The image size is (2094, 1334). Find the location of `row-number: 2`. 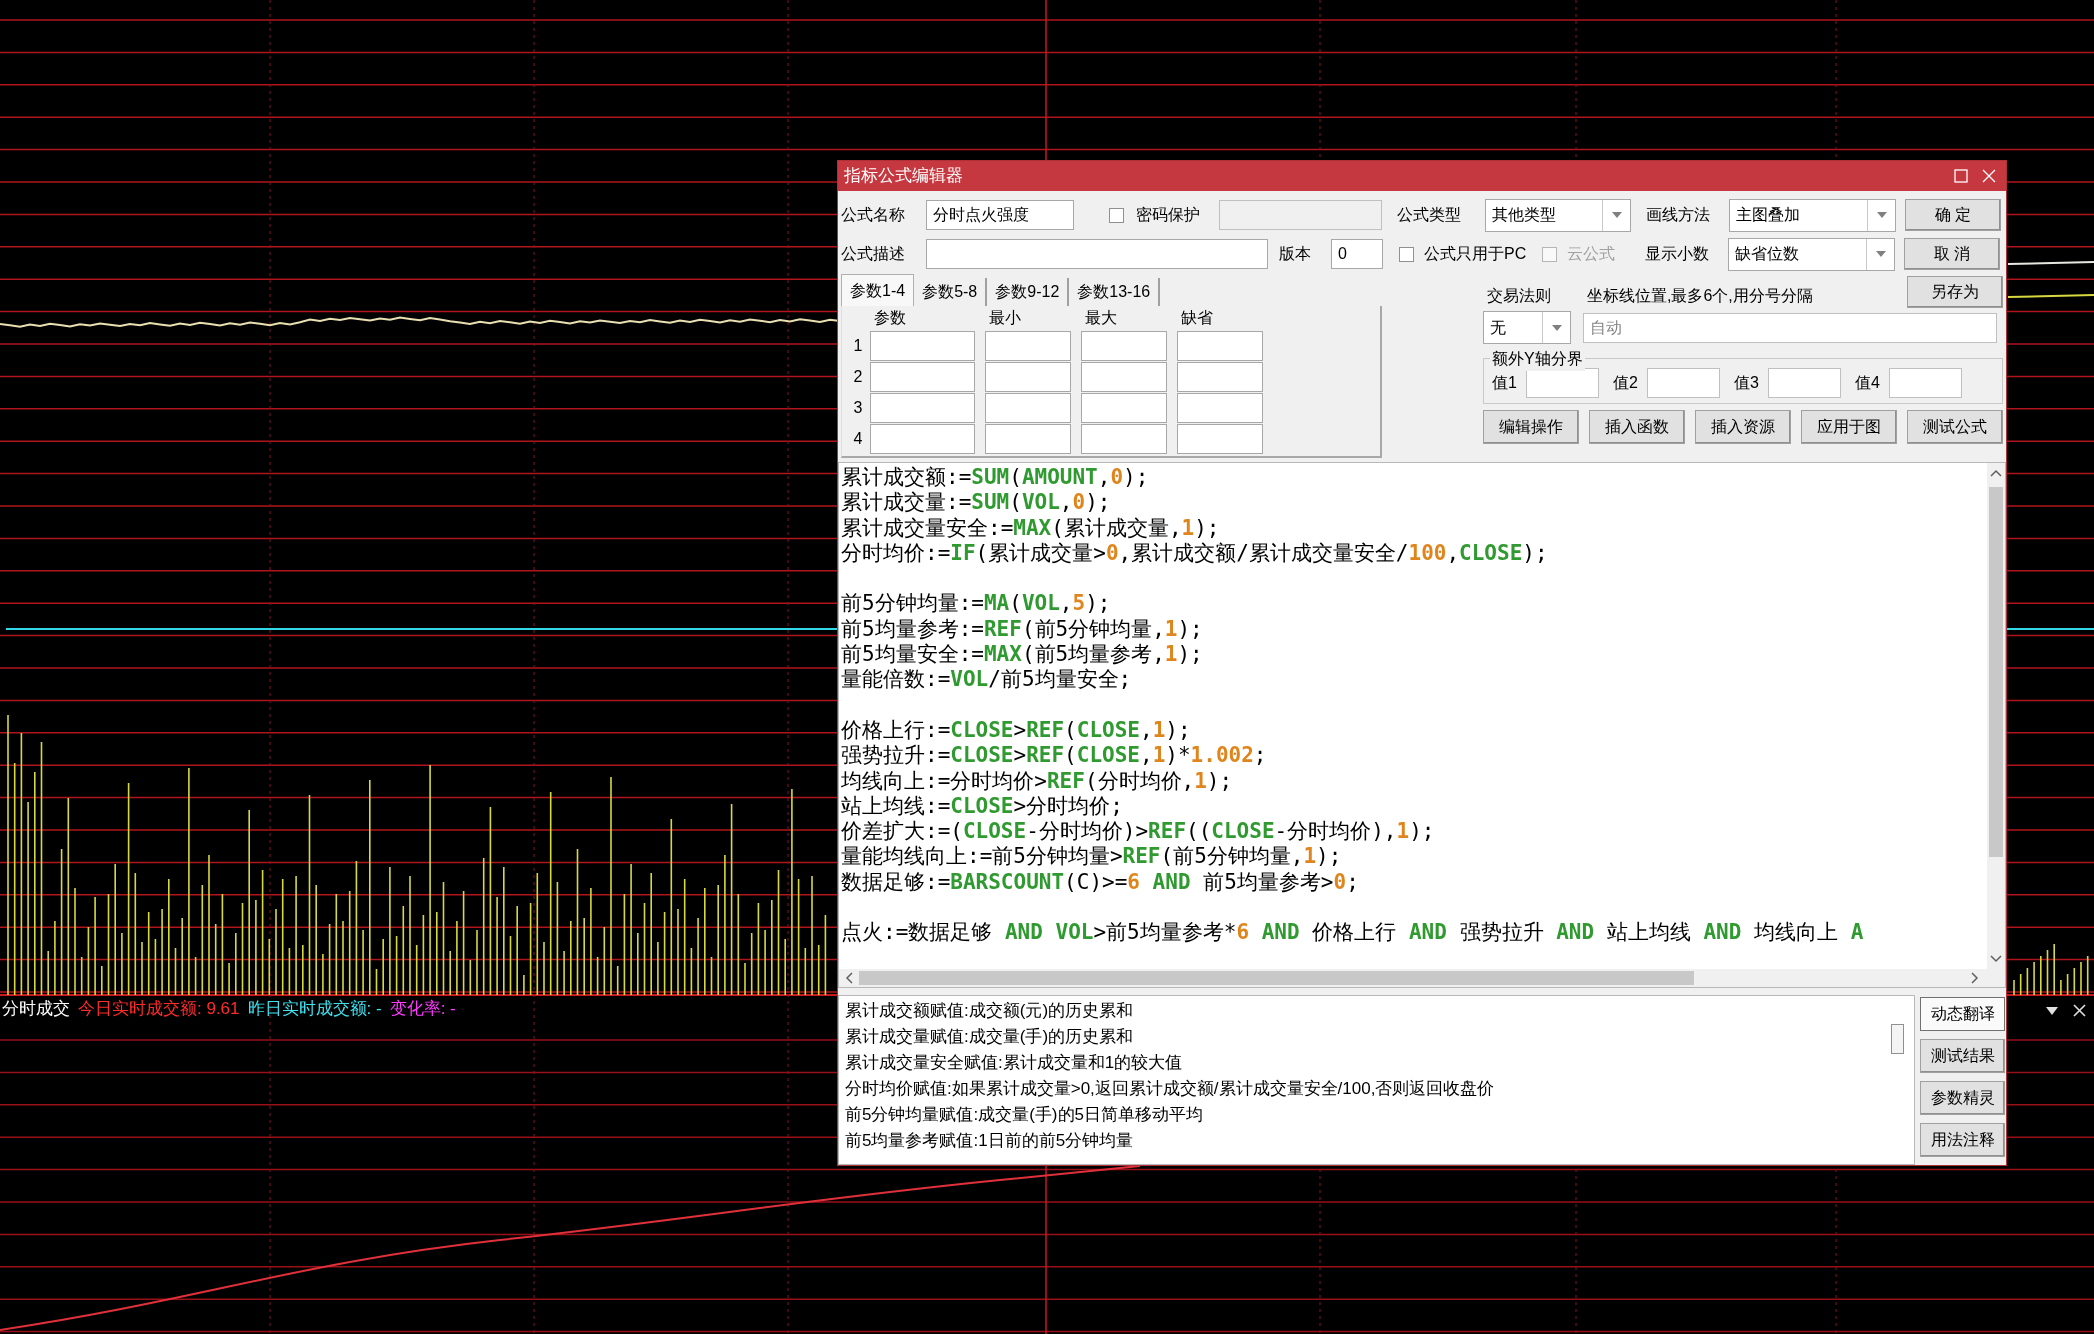

row-number: 2 is located at coordinates (858, 376).